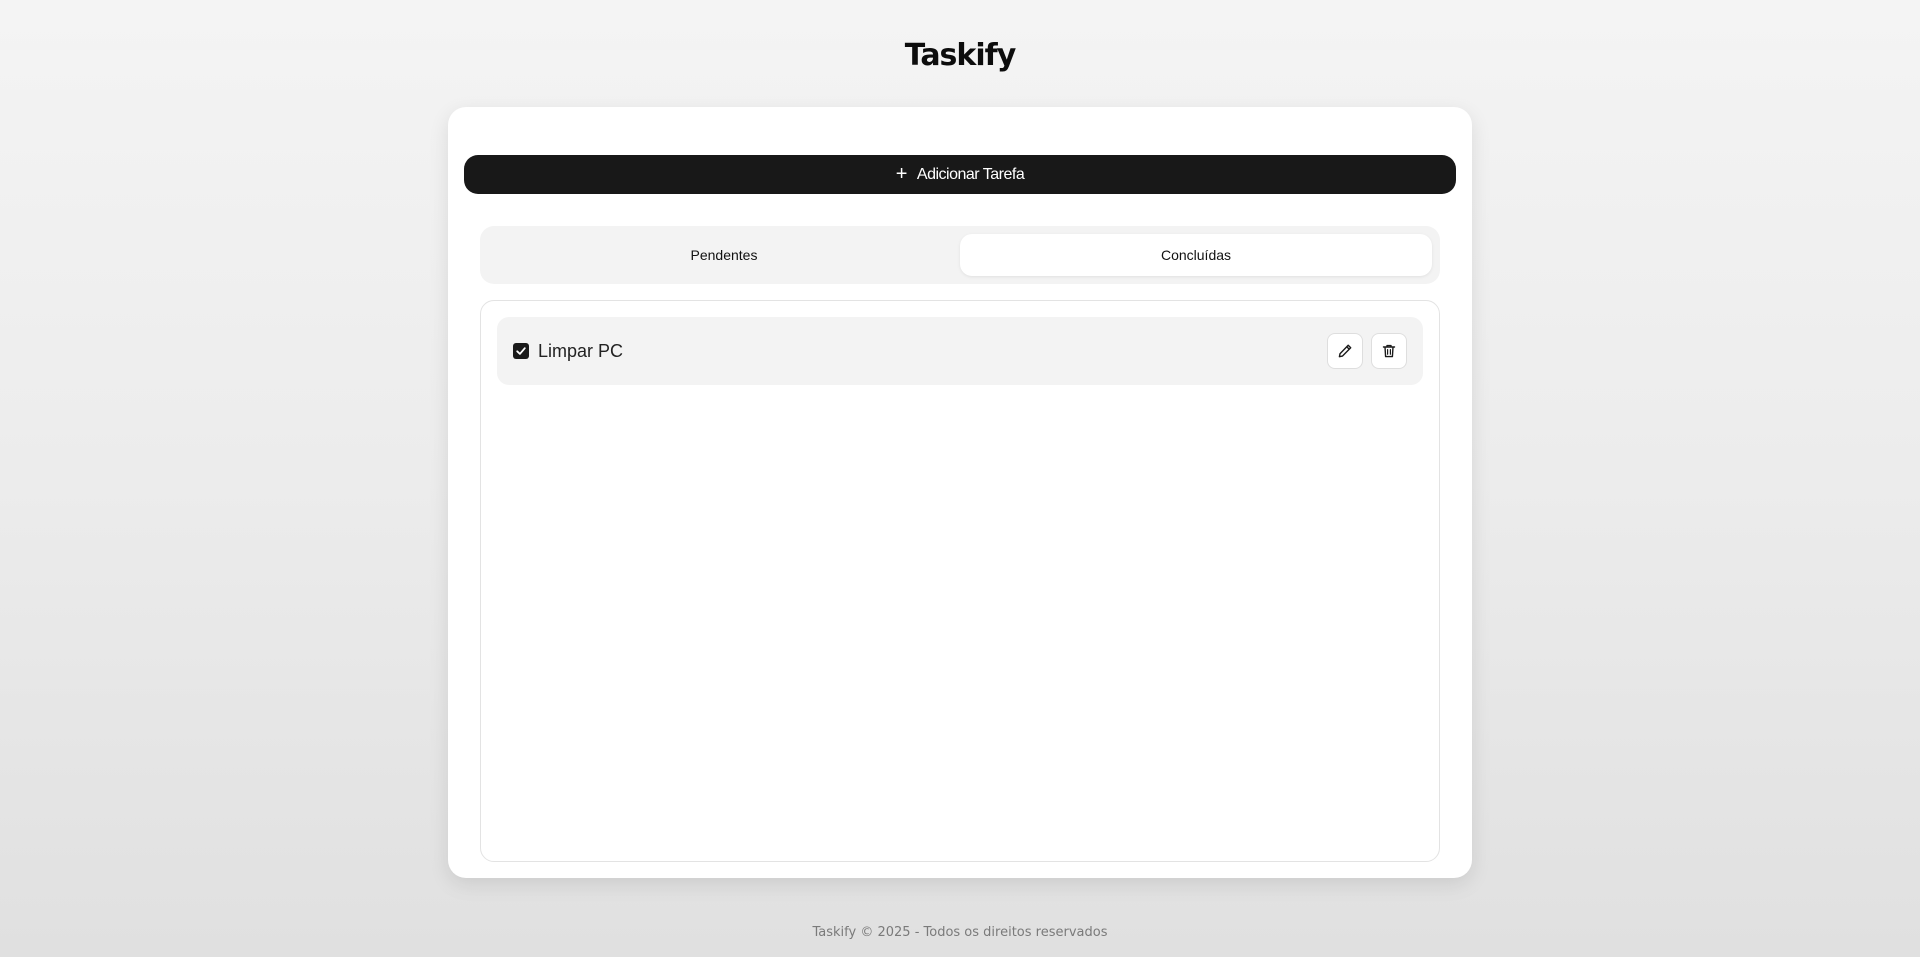 The width and height of the screenshot is (1920, 957). I want to click on trash-icon, so click(1389, 351).